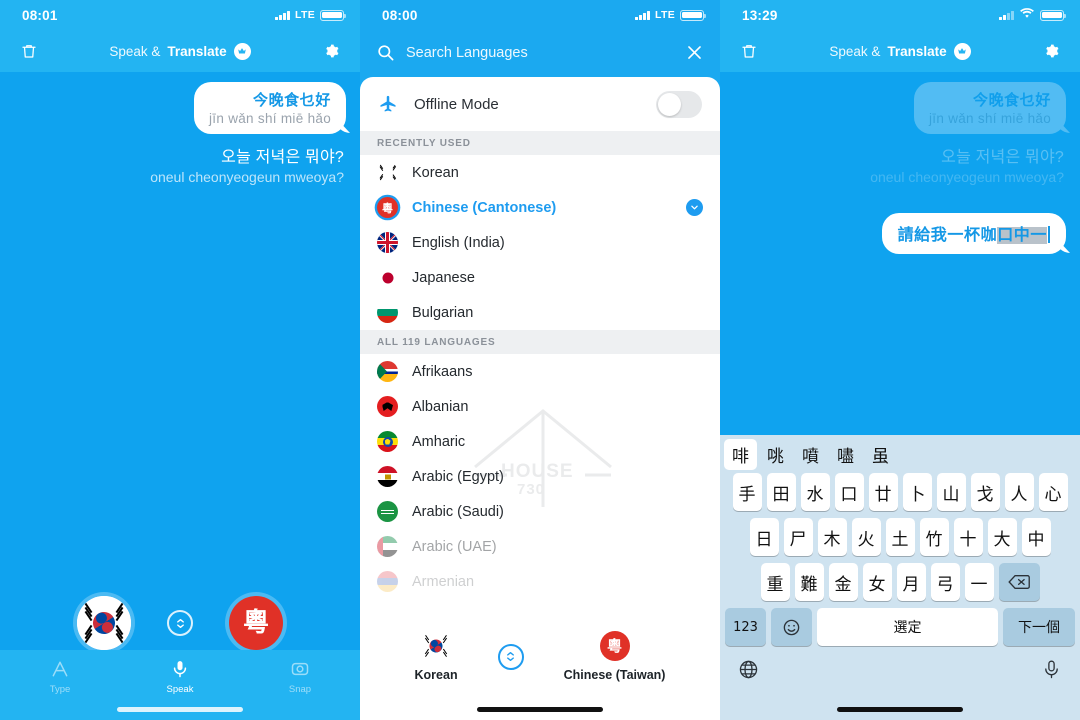  What do you see at coordinates (180, 103) in the screenshot?
I see `message-incoming: 今晚食乜好 jīn wǎn shí miē hǎo` at bounding box center [180, 103].